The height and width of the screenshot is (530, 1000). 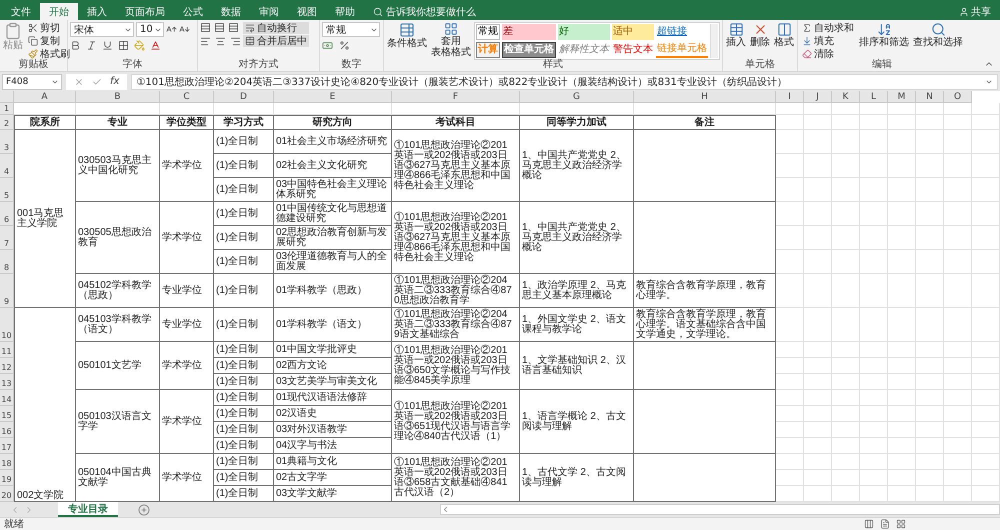 I want to click on row-number: 20, so click(x=7, y=494).